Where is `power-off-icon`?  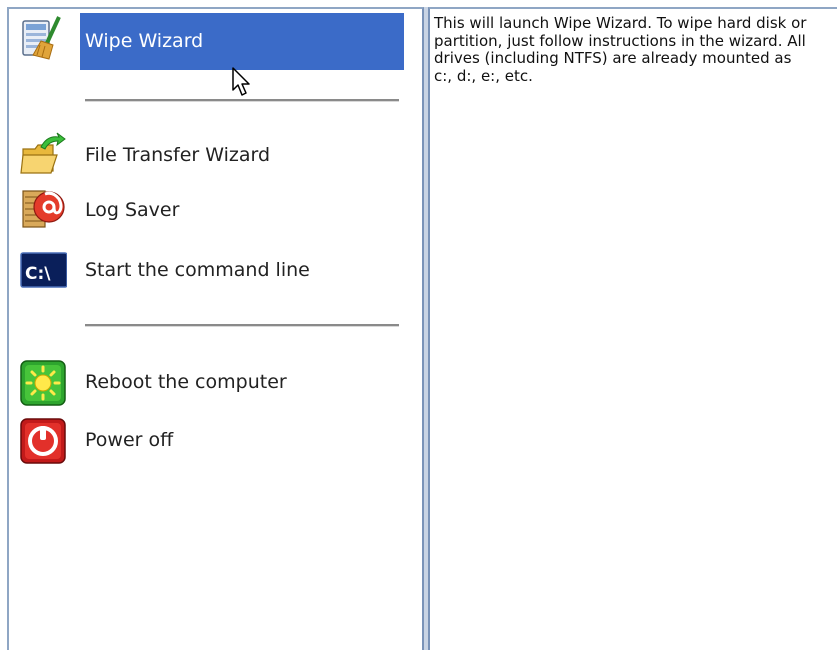
power-off-icon is located at coordinates (43, 441).